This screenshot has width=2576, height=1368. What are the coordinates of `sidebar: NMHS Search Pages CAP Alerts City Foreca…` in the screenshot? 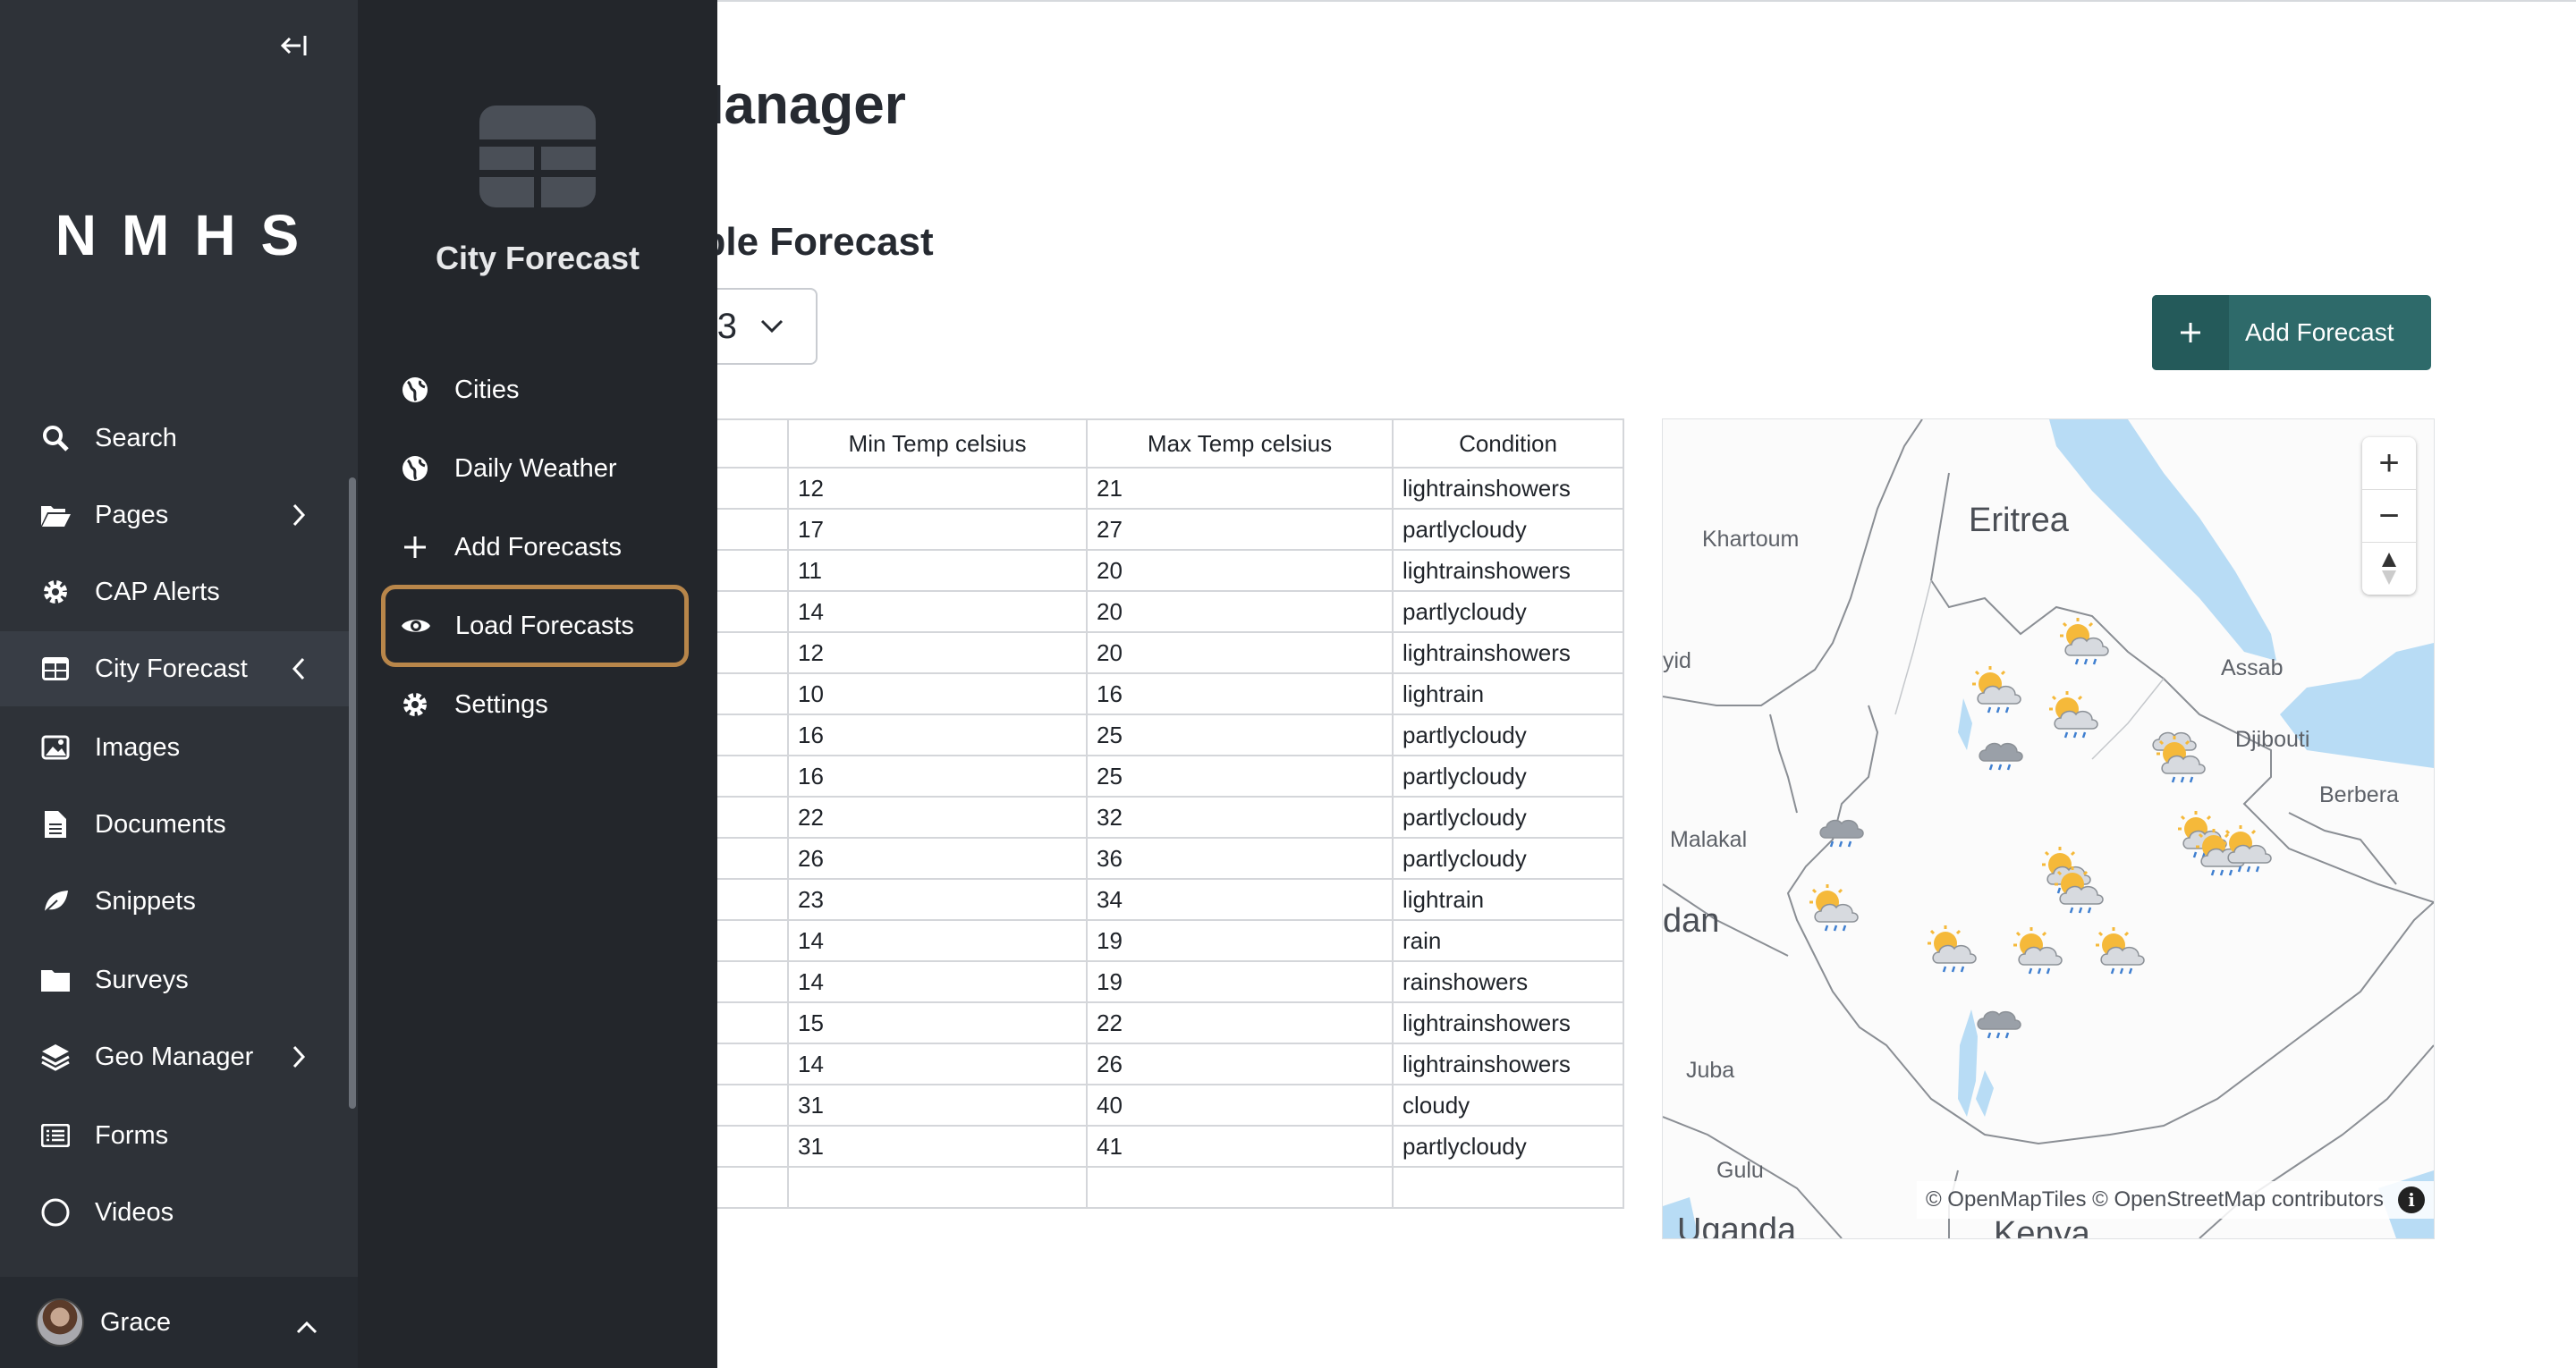 It's located at (179, 684).